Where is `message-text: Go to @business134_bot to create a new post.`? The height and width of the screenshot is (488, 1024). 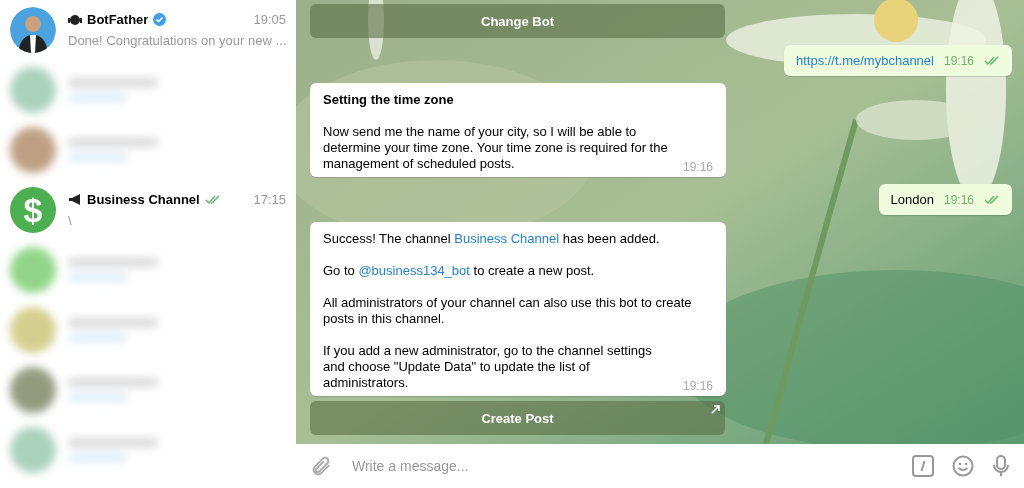 message-text: Go to @business134_bot to create a new post. is located at coordinates (459, 271).